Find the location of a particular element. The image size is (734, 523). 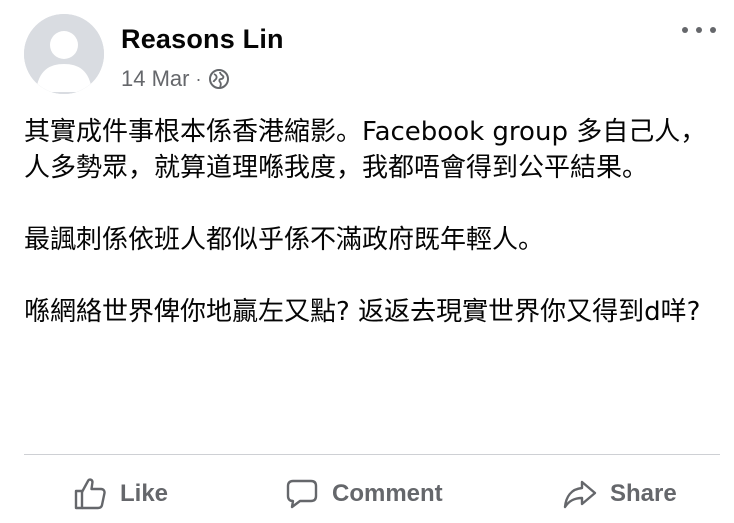

share-label: Share is located at coordinates (643, 493).